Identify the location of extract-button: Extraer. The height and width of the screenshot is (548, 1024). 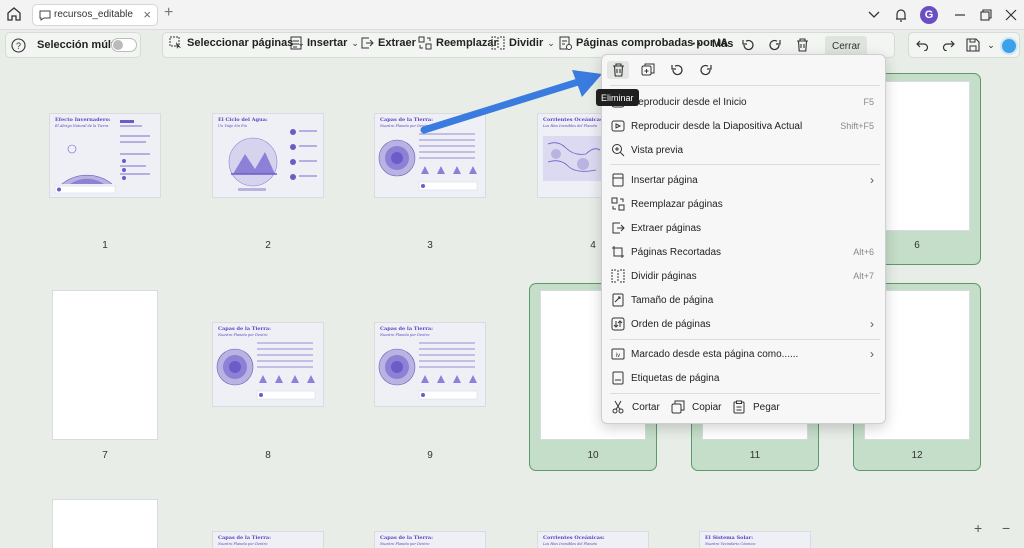
(388, 43).